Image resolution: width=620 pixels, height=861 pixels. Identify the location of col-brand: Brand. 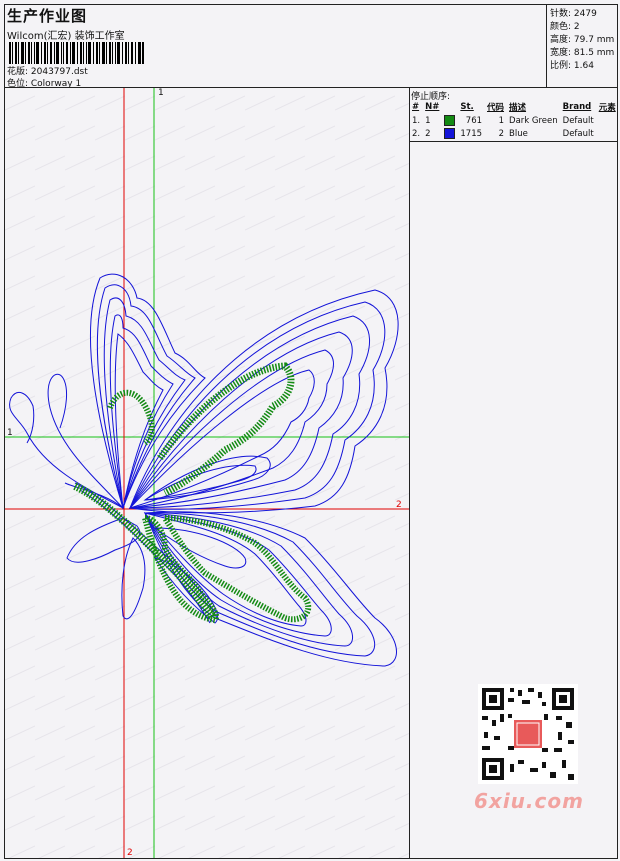
(577, 107).